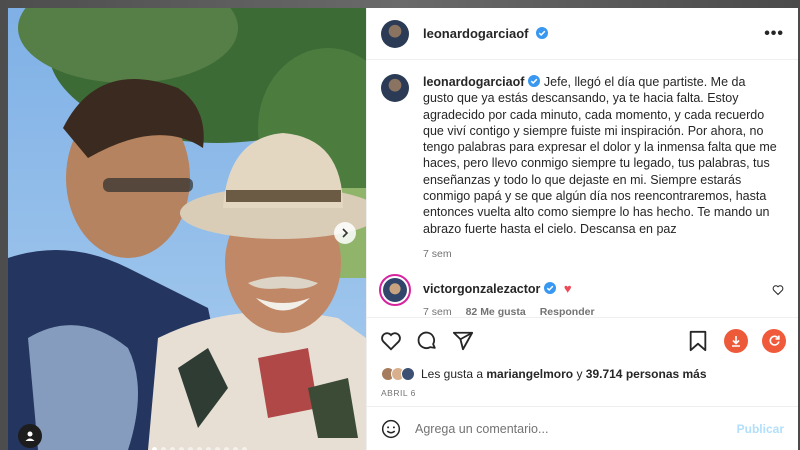 The width and height of the screenshot is (800, 450). What do you see at coordinates (452, 374) in the screenshot?
I see `likes-prefix: Les gusta a` at bounding box center [452, 374].